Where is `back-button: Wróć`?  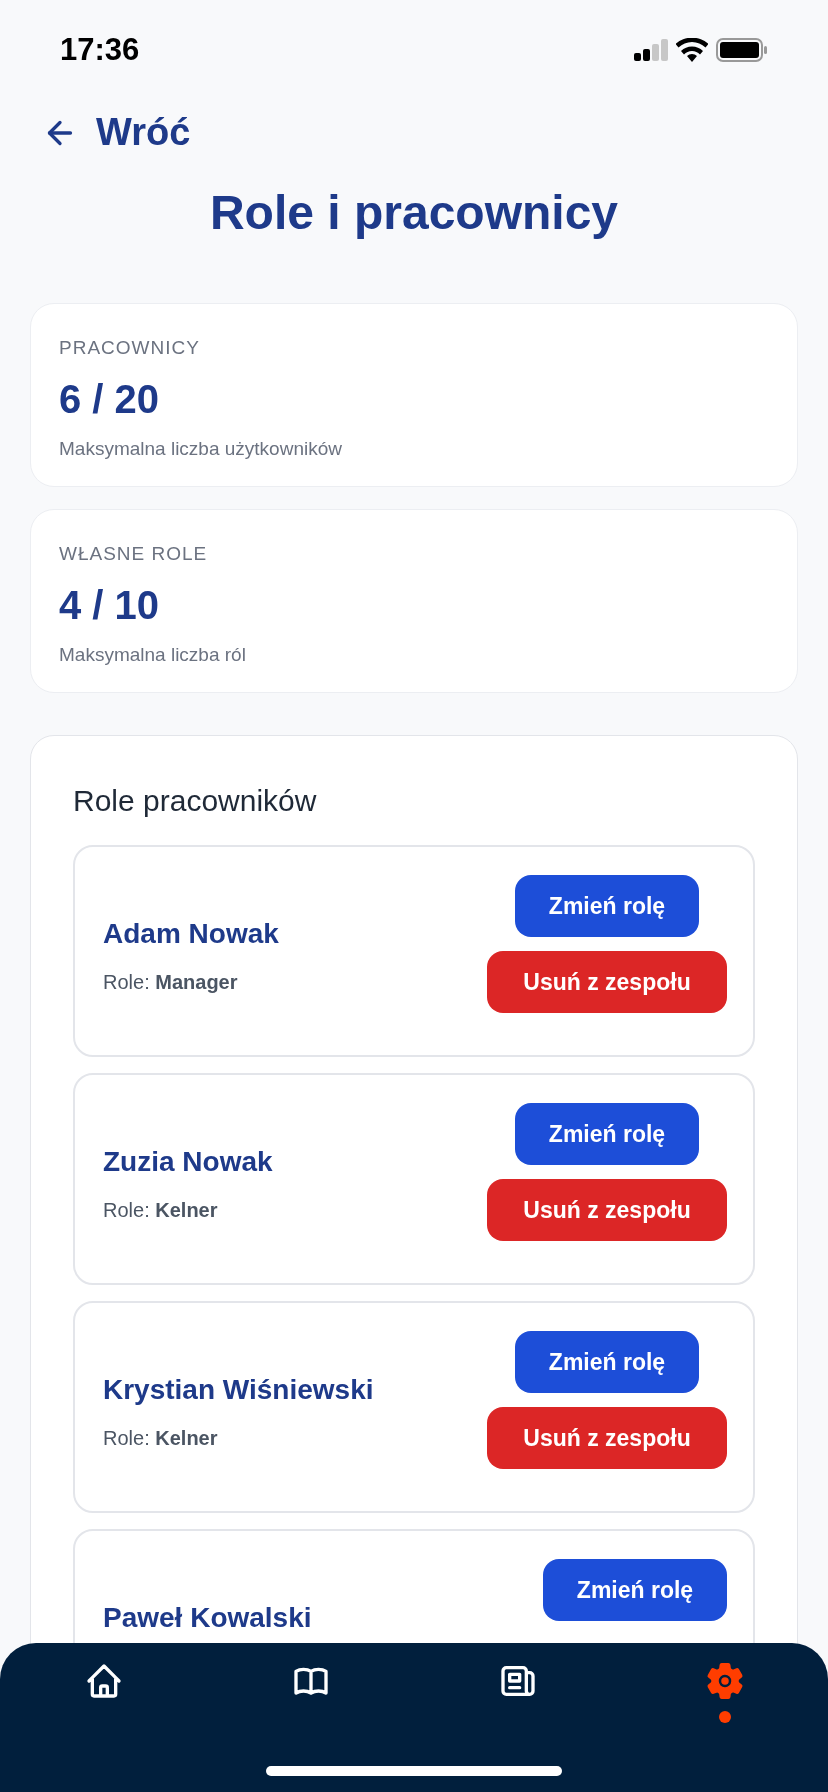 back-button: Wróć is located at coordinates (116, 132).